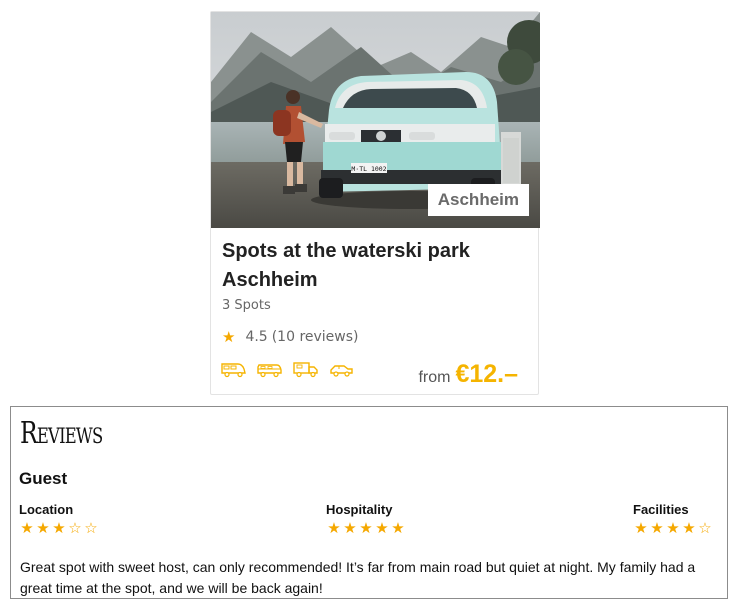 This screenshot has height=612, width=743. Describe the element at coordinates (341, 371) in the screenshot. I see `car-icon` at that location.